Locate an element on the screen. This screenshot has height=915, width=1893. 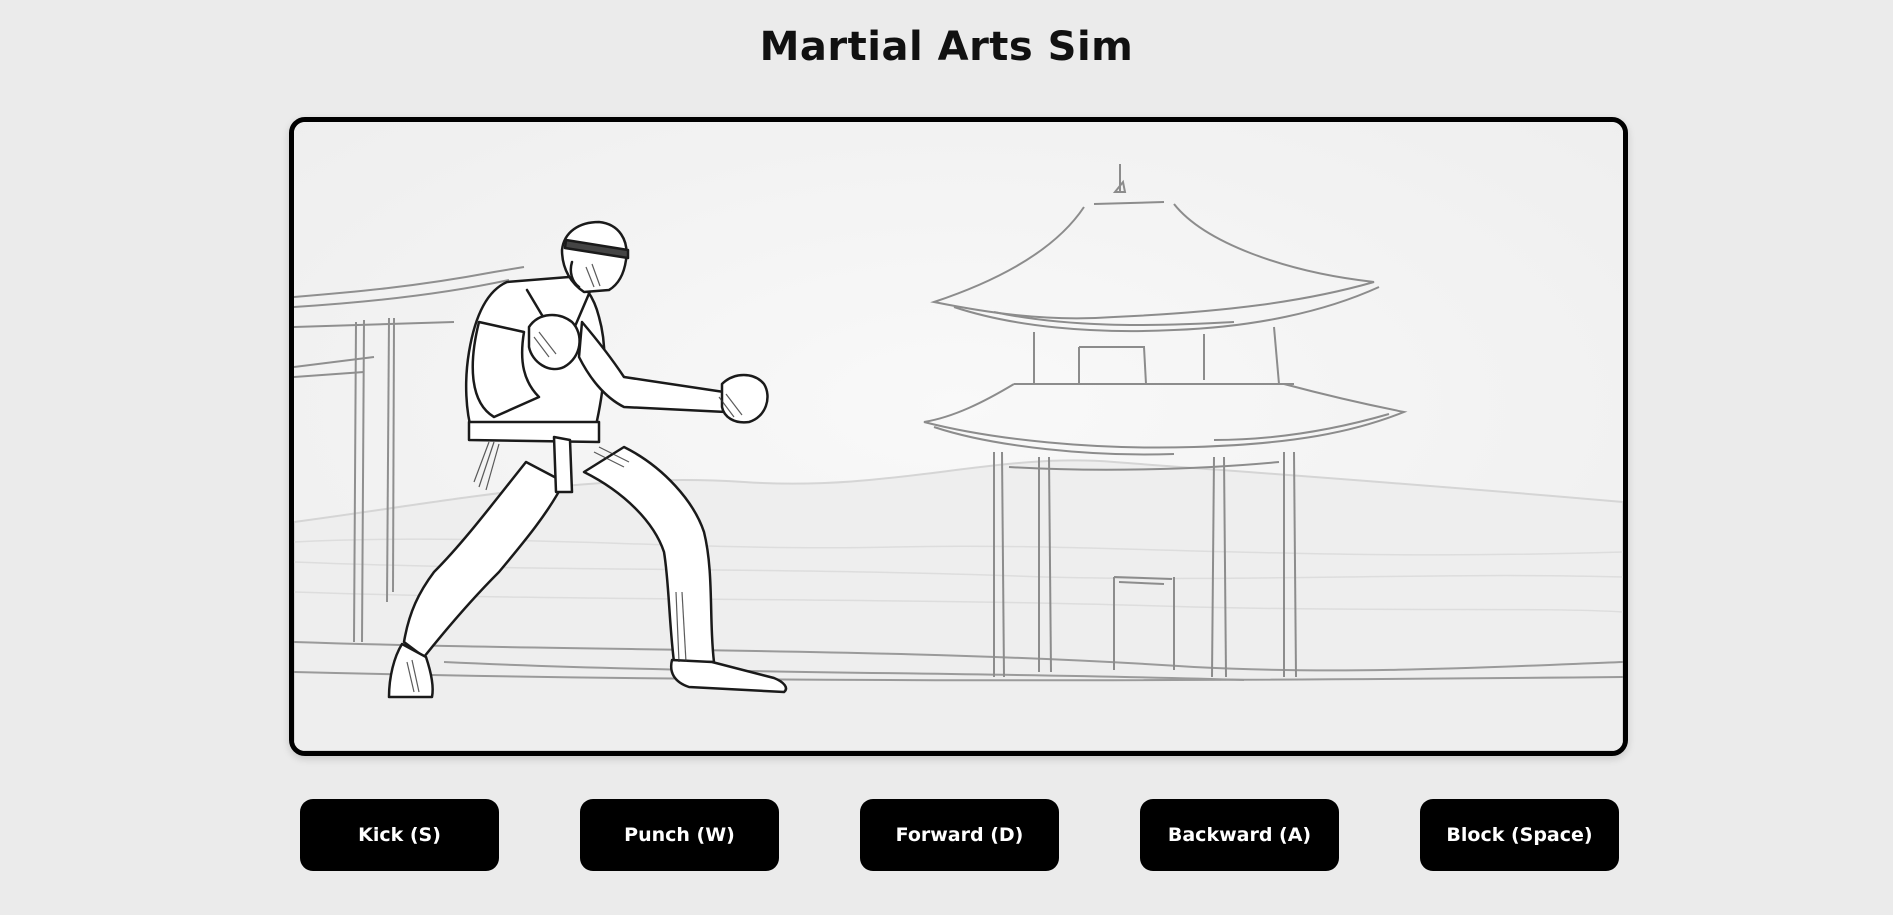
block-button: Block (Space) is located at coordinates (1519, 835).